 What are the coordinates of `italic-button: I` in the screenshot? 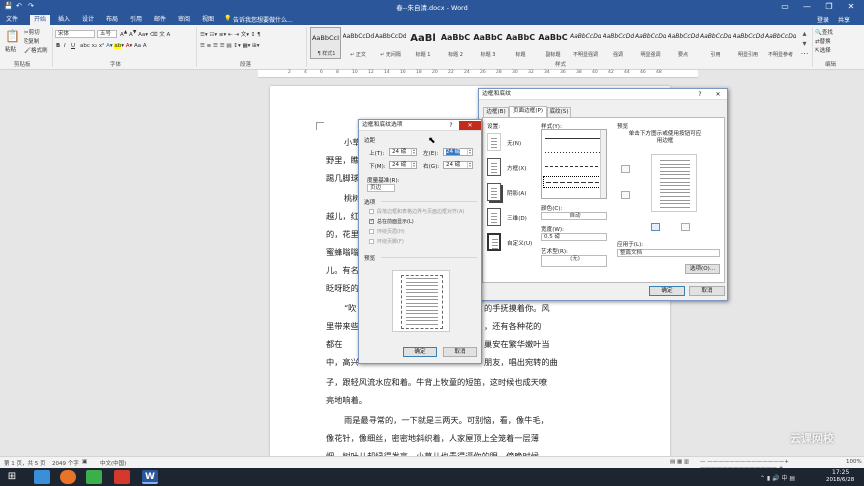 It's located at (65, 46).